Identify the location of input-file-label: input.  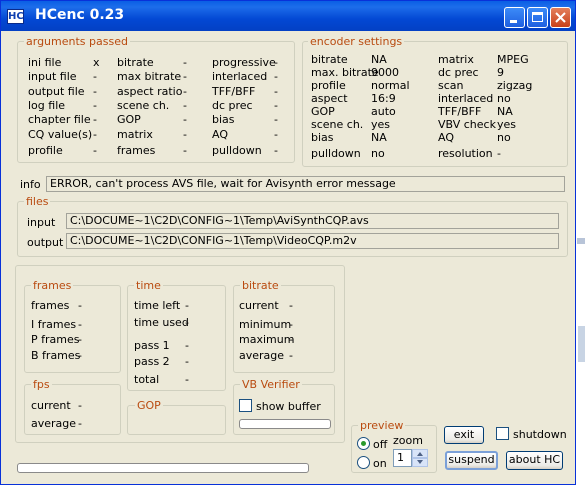
(41, 222).